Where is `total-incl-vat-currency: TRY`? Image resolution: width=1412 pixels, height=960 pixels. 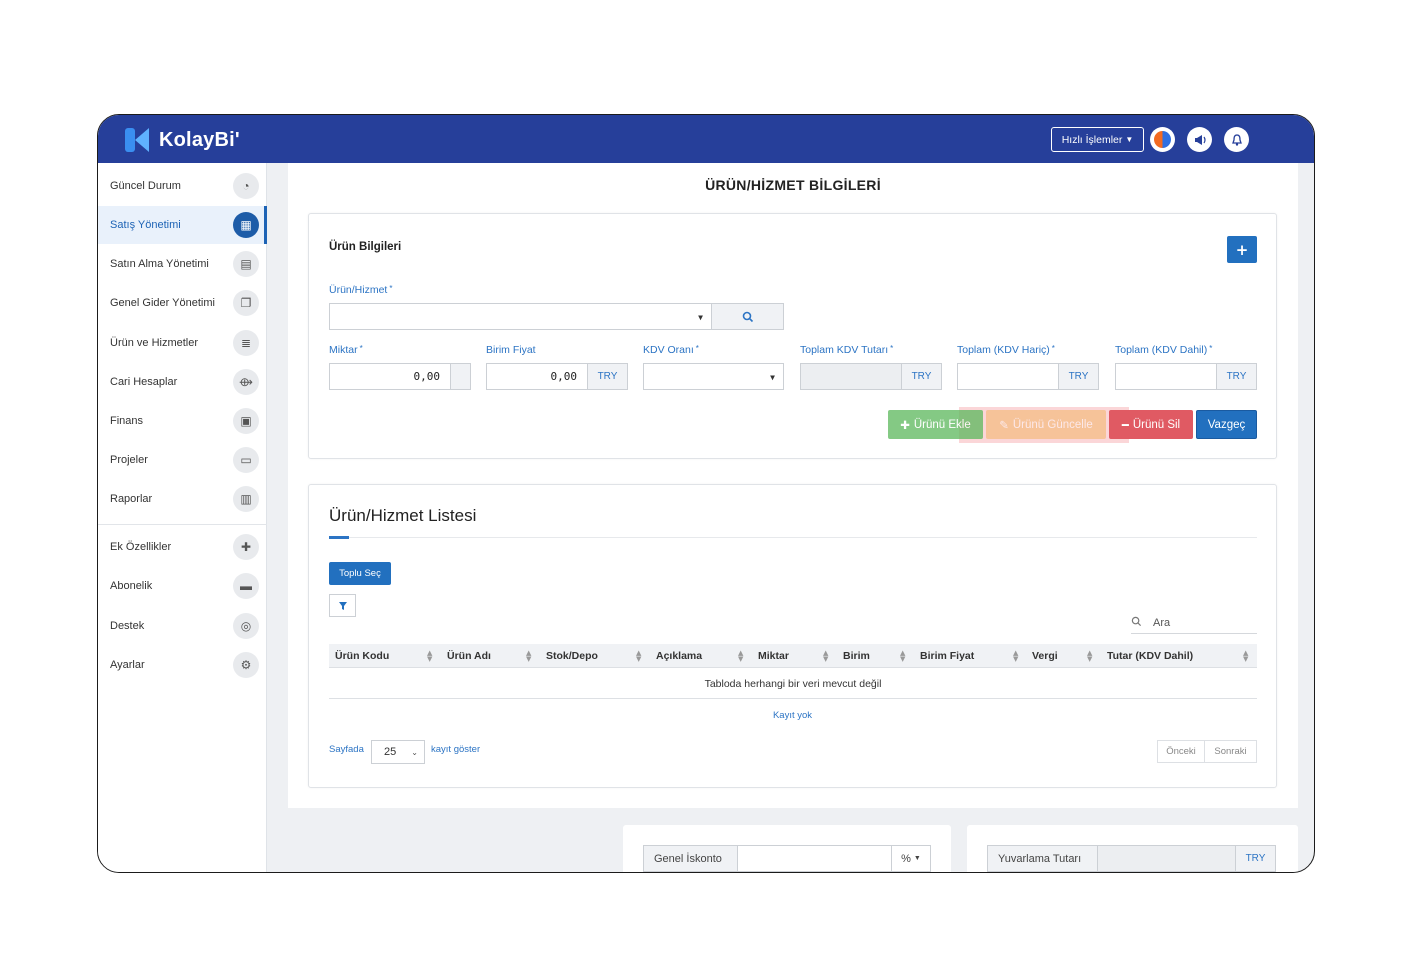
total-incl-vat-currency: TRY is located at coordinates (1236, 376).